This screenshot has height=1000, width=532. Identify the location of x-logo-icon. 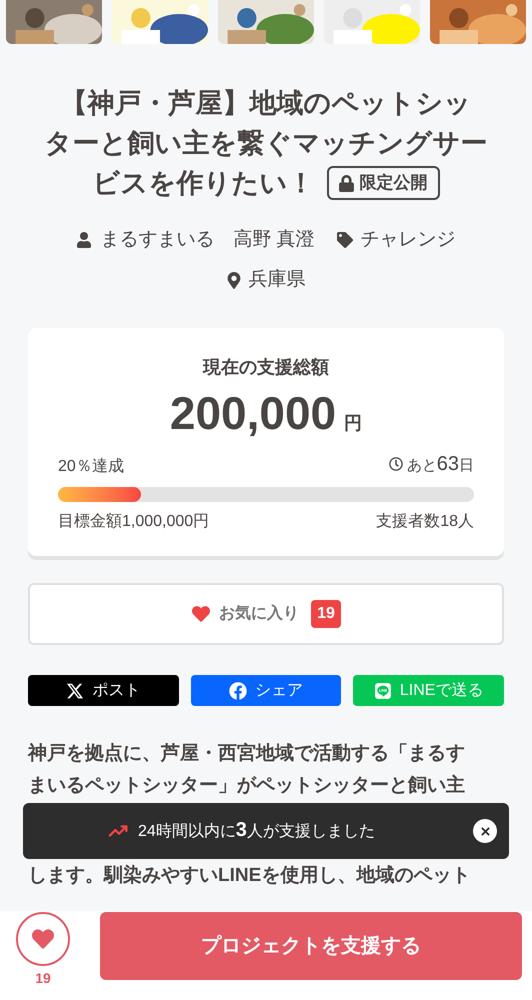
(75, 691).